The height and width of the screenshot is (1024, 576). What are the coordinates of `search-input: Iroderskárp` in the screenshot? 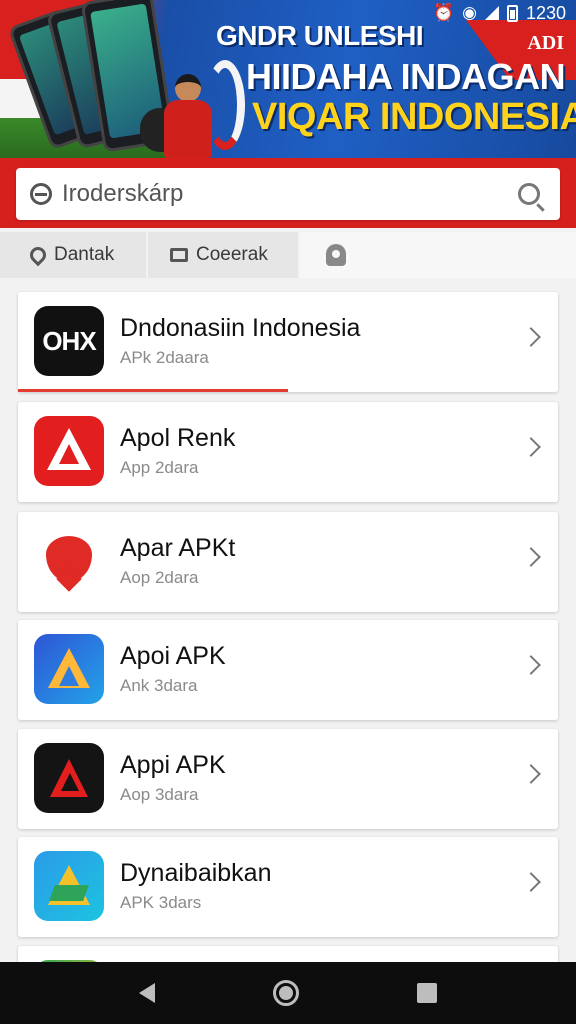 It's located at (288, 194).